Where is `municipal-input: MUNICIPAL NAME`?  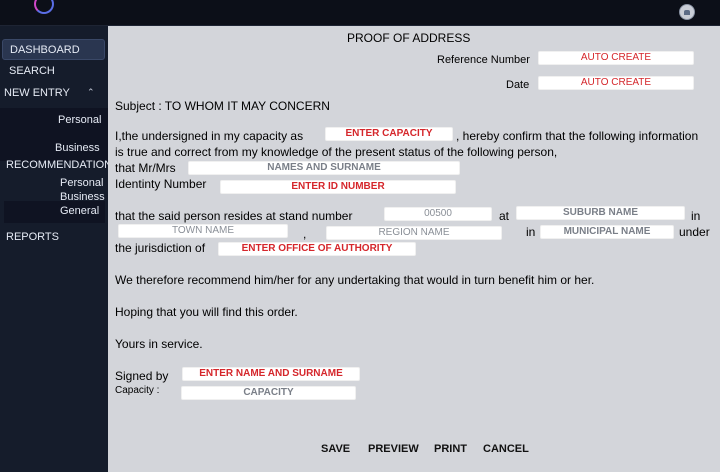 municipal-input: MUNICIPAL NAME is located at coordinates (607, 232).